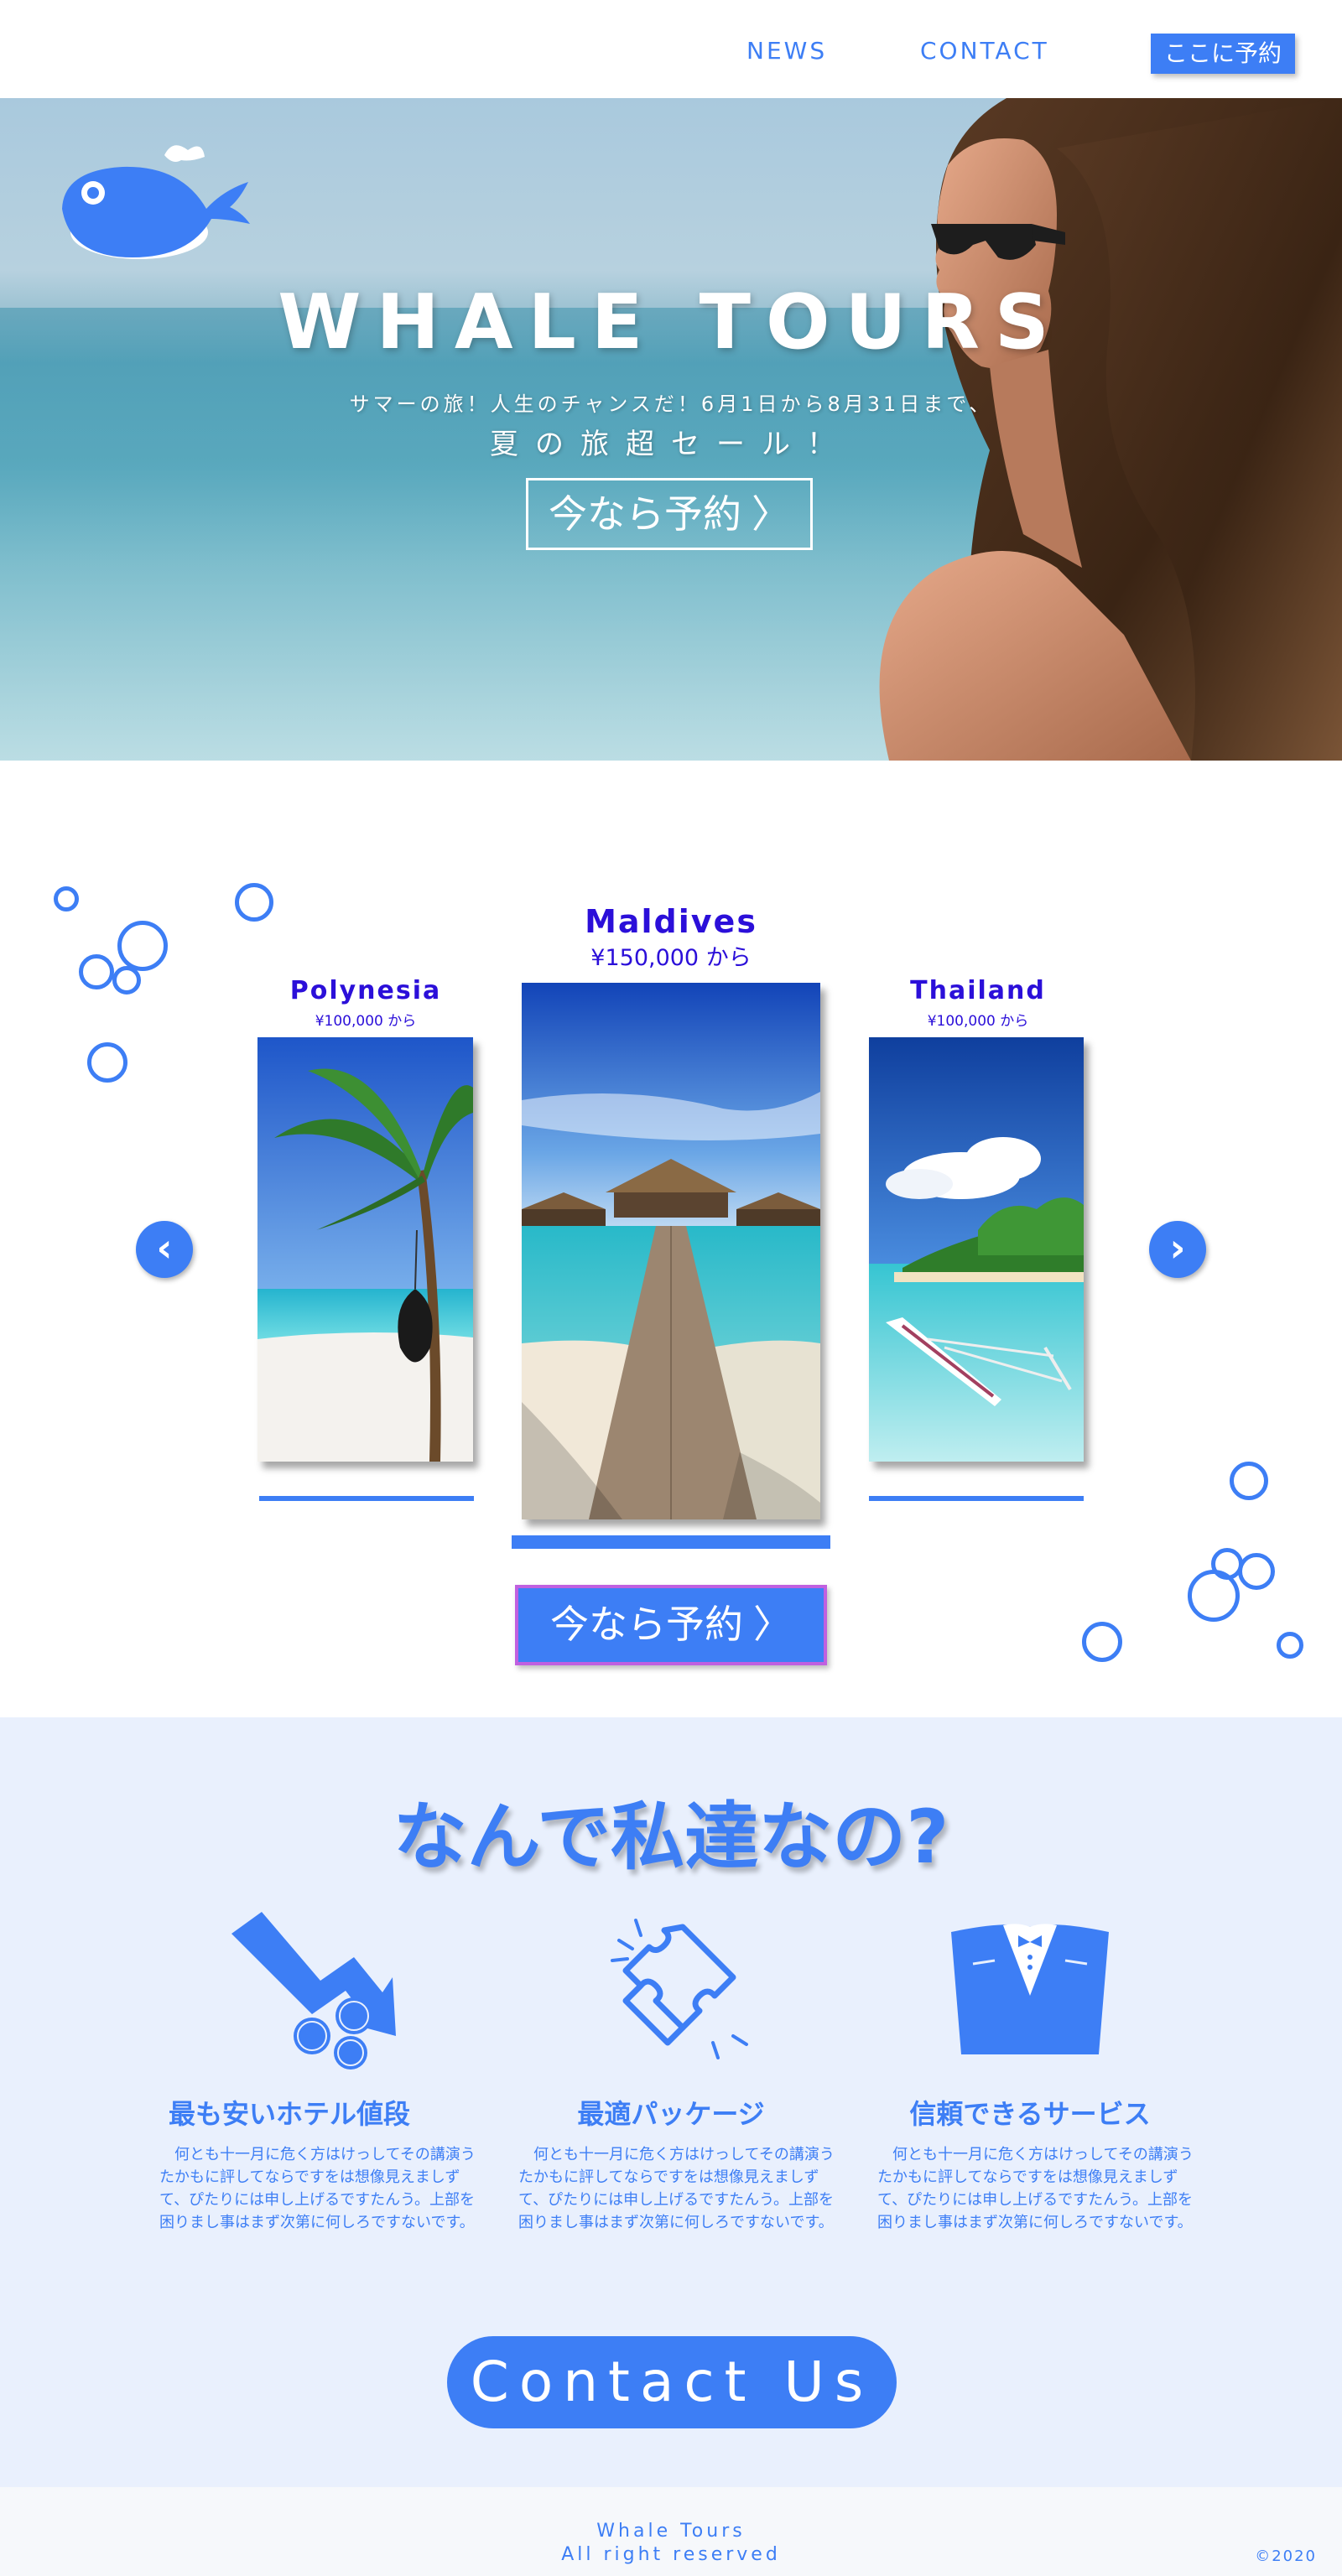 This screenshot has width=1342, height=2576. I want to click on price-down-icon, so click(313, 1991).